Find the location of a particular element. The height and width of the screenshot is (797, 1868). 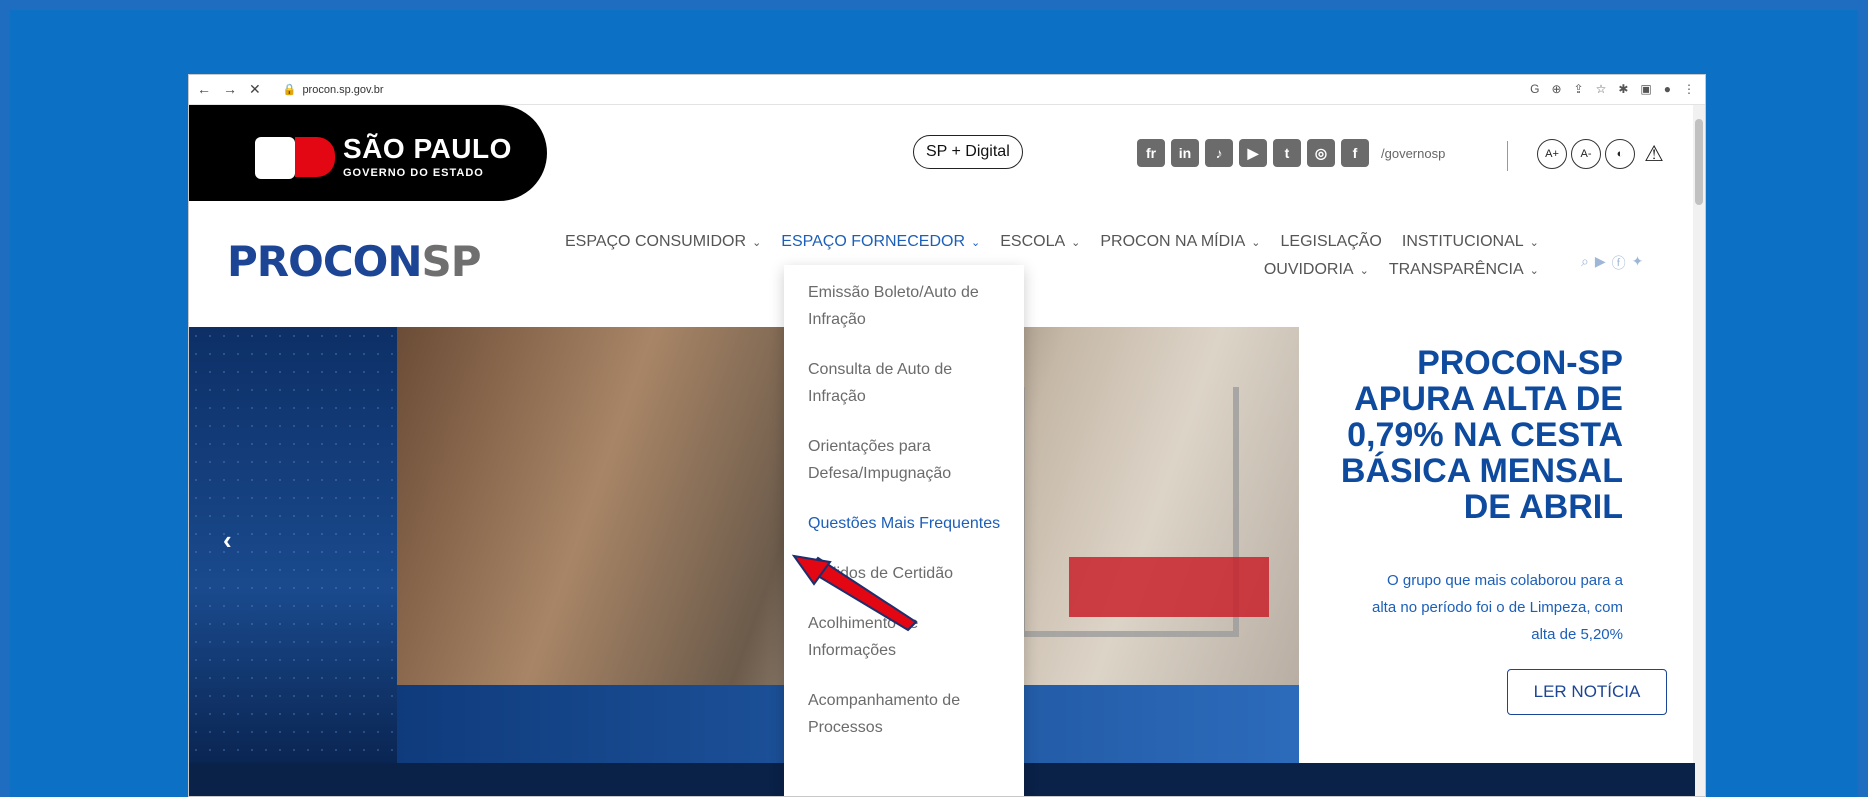

youtube-icon: ▶ is located at coordinates (1253, 153).